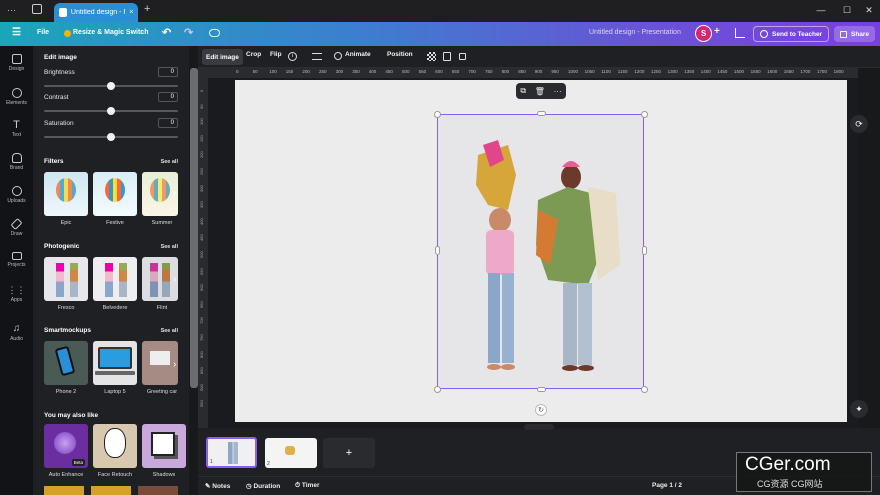 This screenshot has width=880, height=495. What do you see at coordinates (253, 54) in the screenshot?
I see `crop-button: Crop` at bounding box center [253, 54].